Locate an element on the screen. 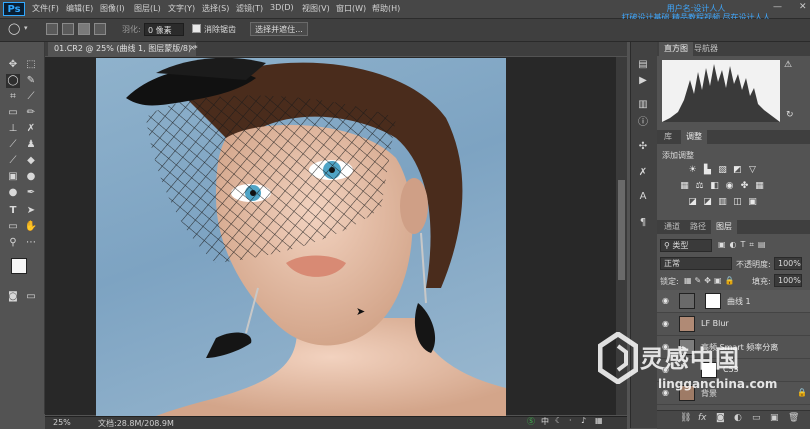  antialias-checkbox is located at coordinates (196, 28).